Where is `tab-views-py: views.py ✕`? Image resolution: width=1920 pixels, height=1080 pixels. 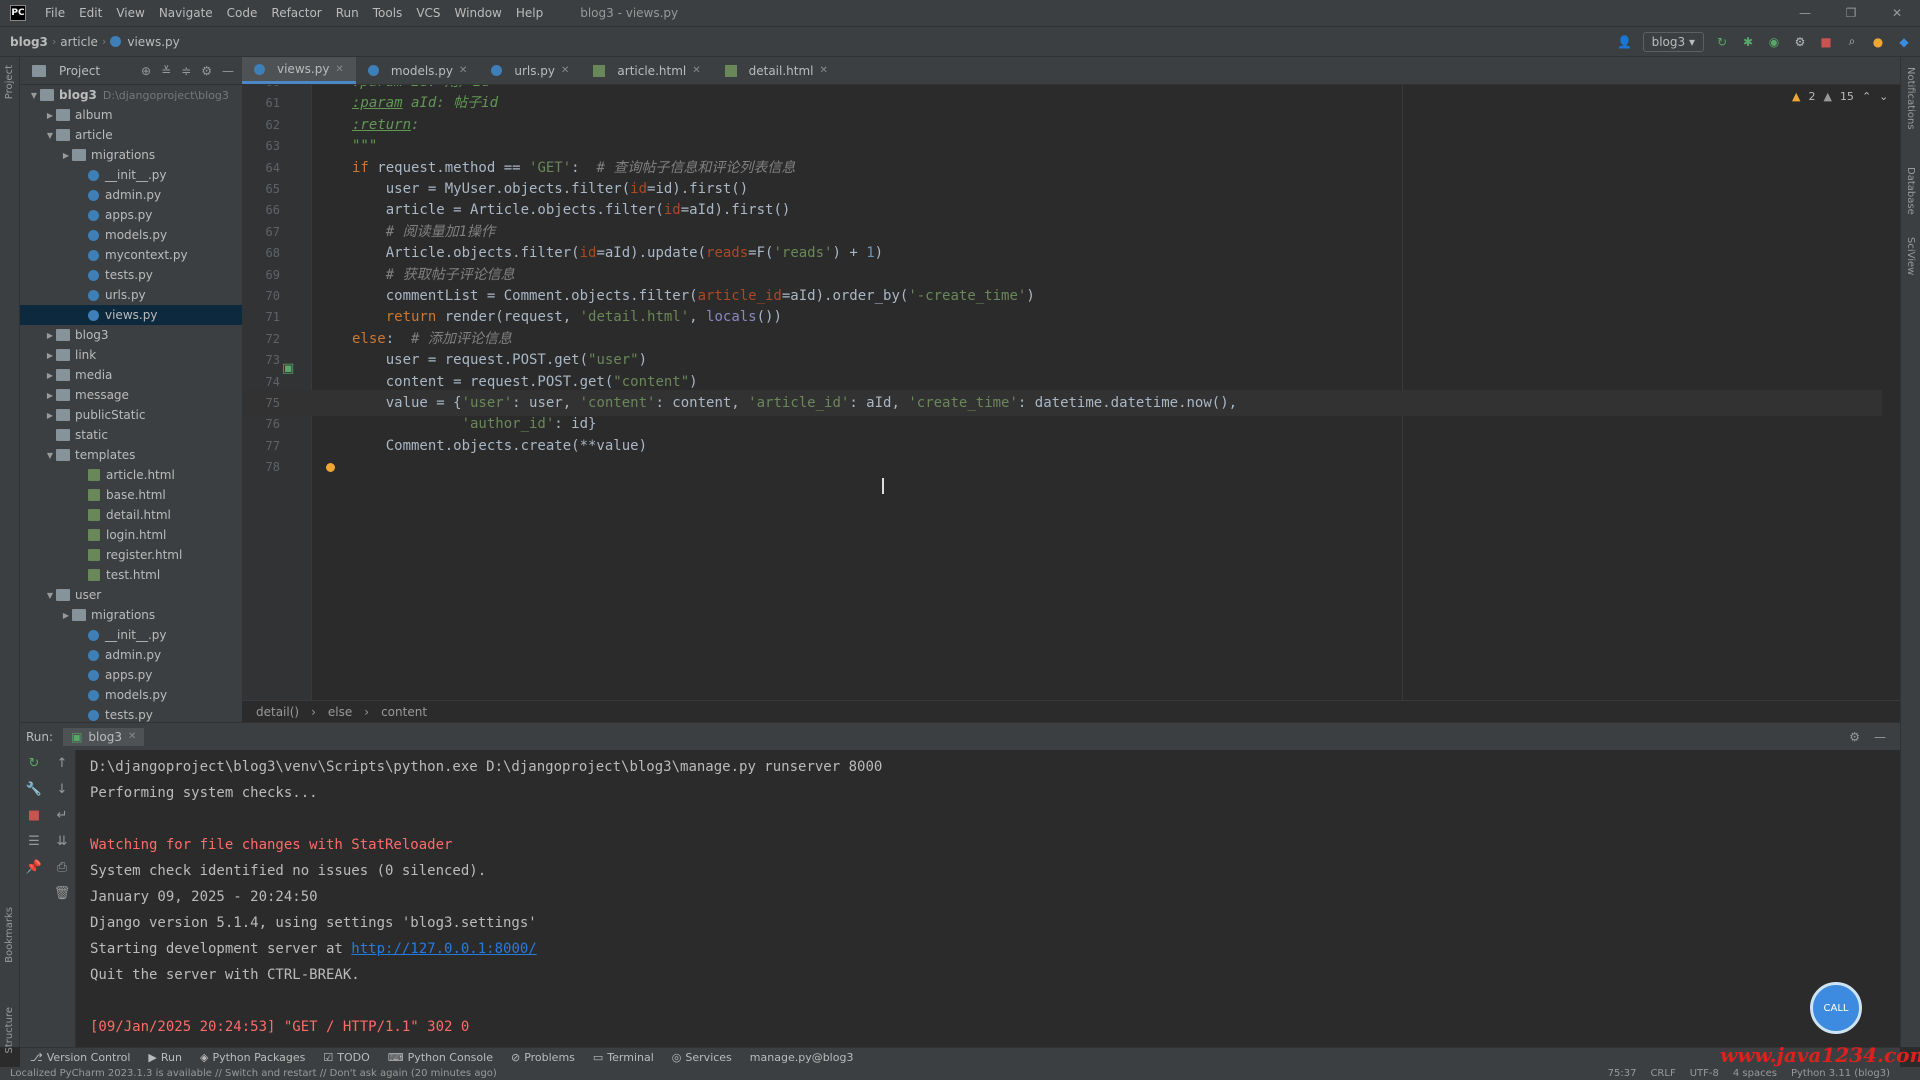
tab-views-py: views.py ✕ is located at coordinates (299, 70).